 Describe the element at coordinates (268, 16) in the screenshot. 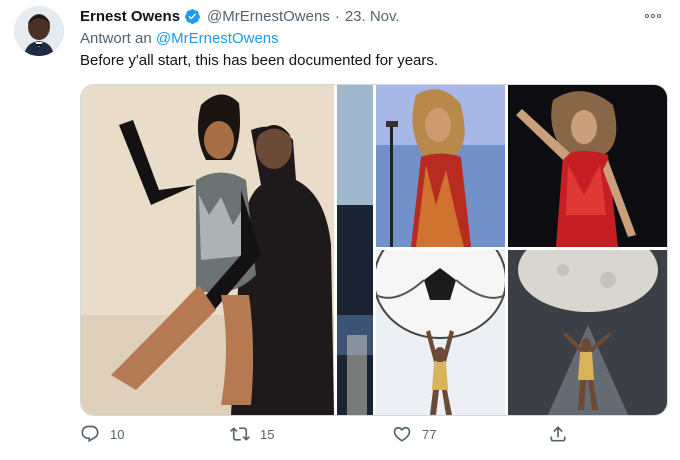

I see `author-handle: @MrErnestOwens` at that location.